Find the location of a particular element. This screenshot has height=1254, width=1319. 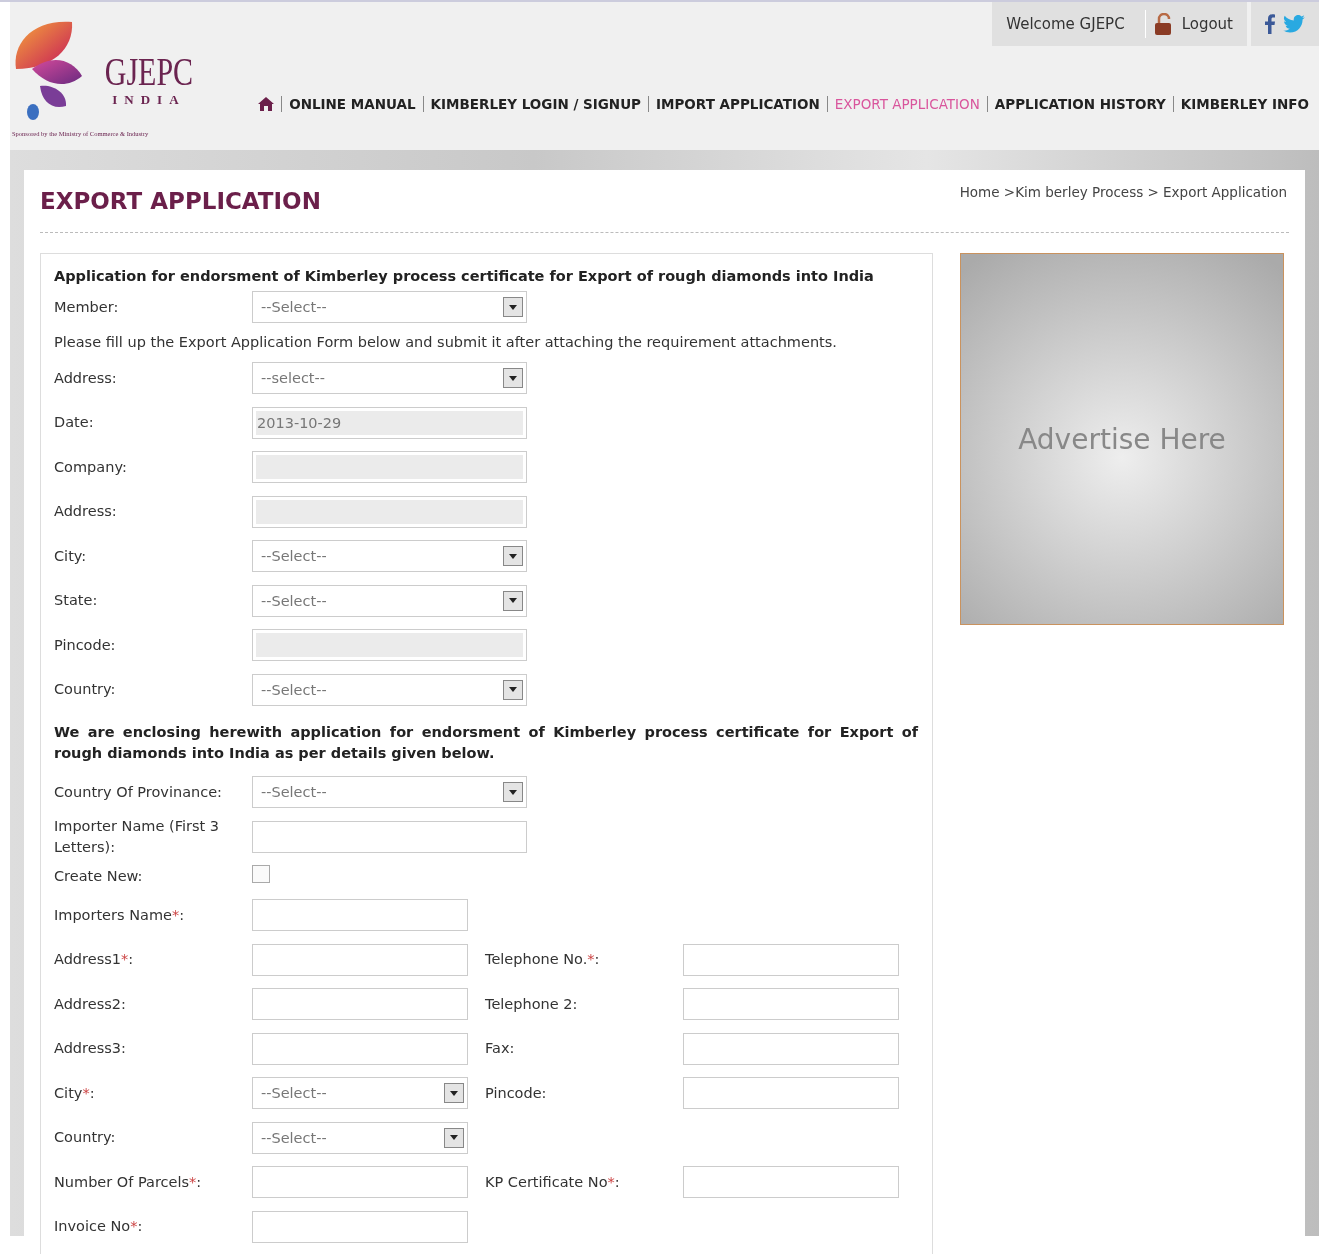

instruction-text: Please fill up the Export Application Form below and submit it after attaching the requirement attachments. is located at coordinates (446, 342).